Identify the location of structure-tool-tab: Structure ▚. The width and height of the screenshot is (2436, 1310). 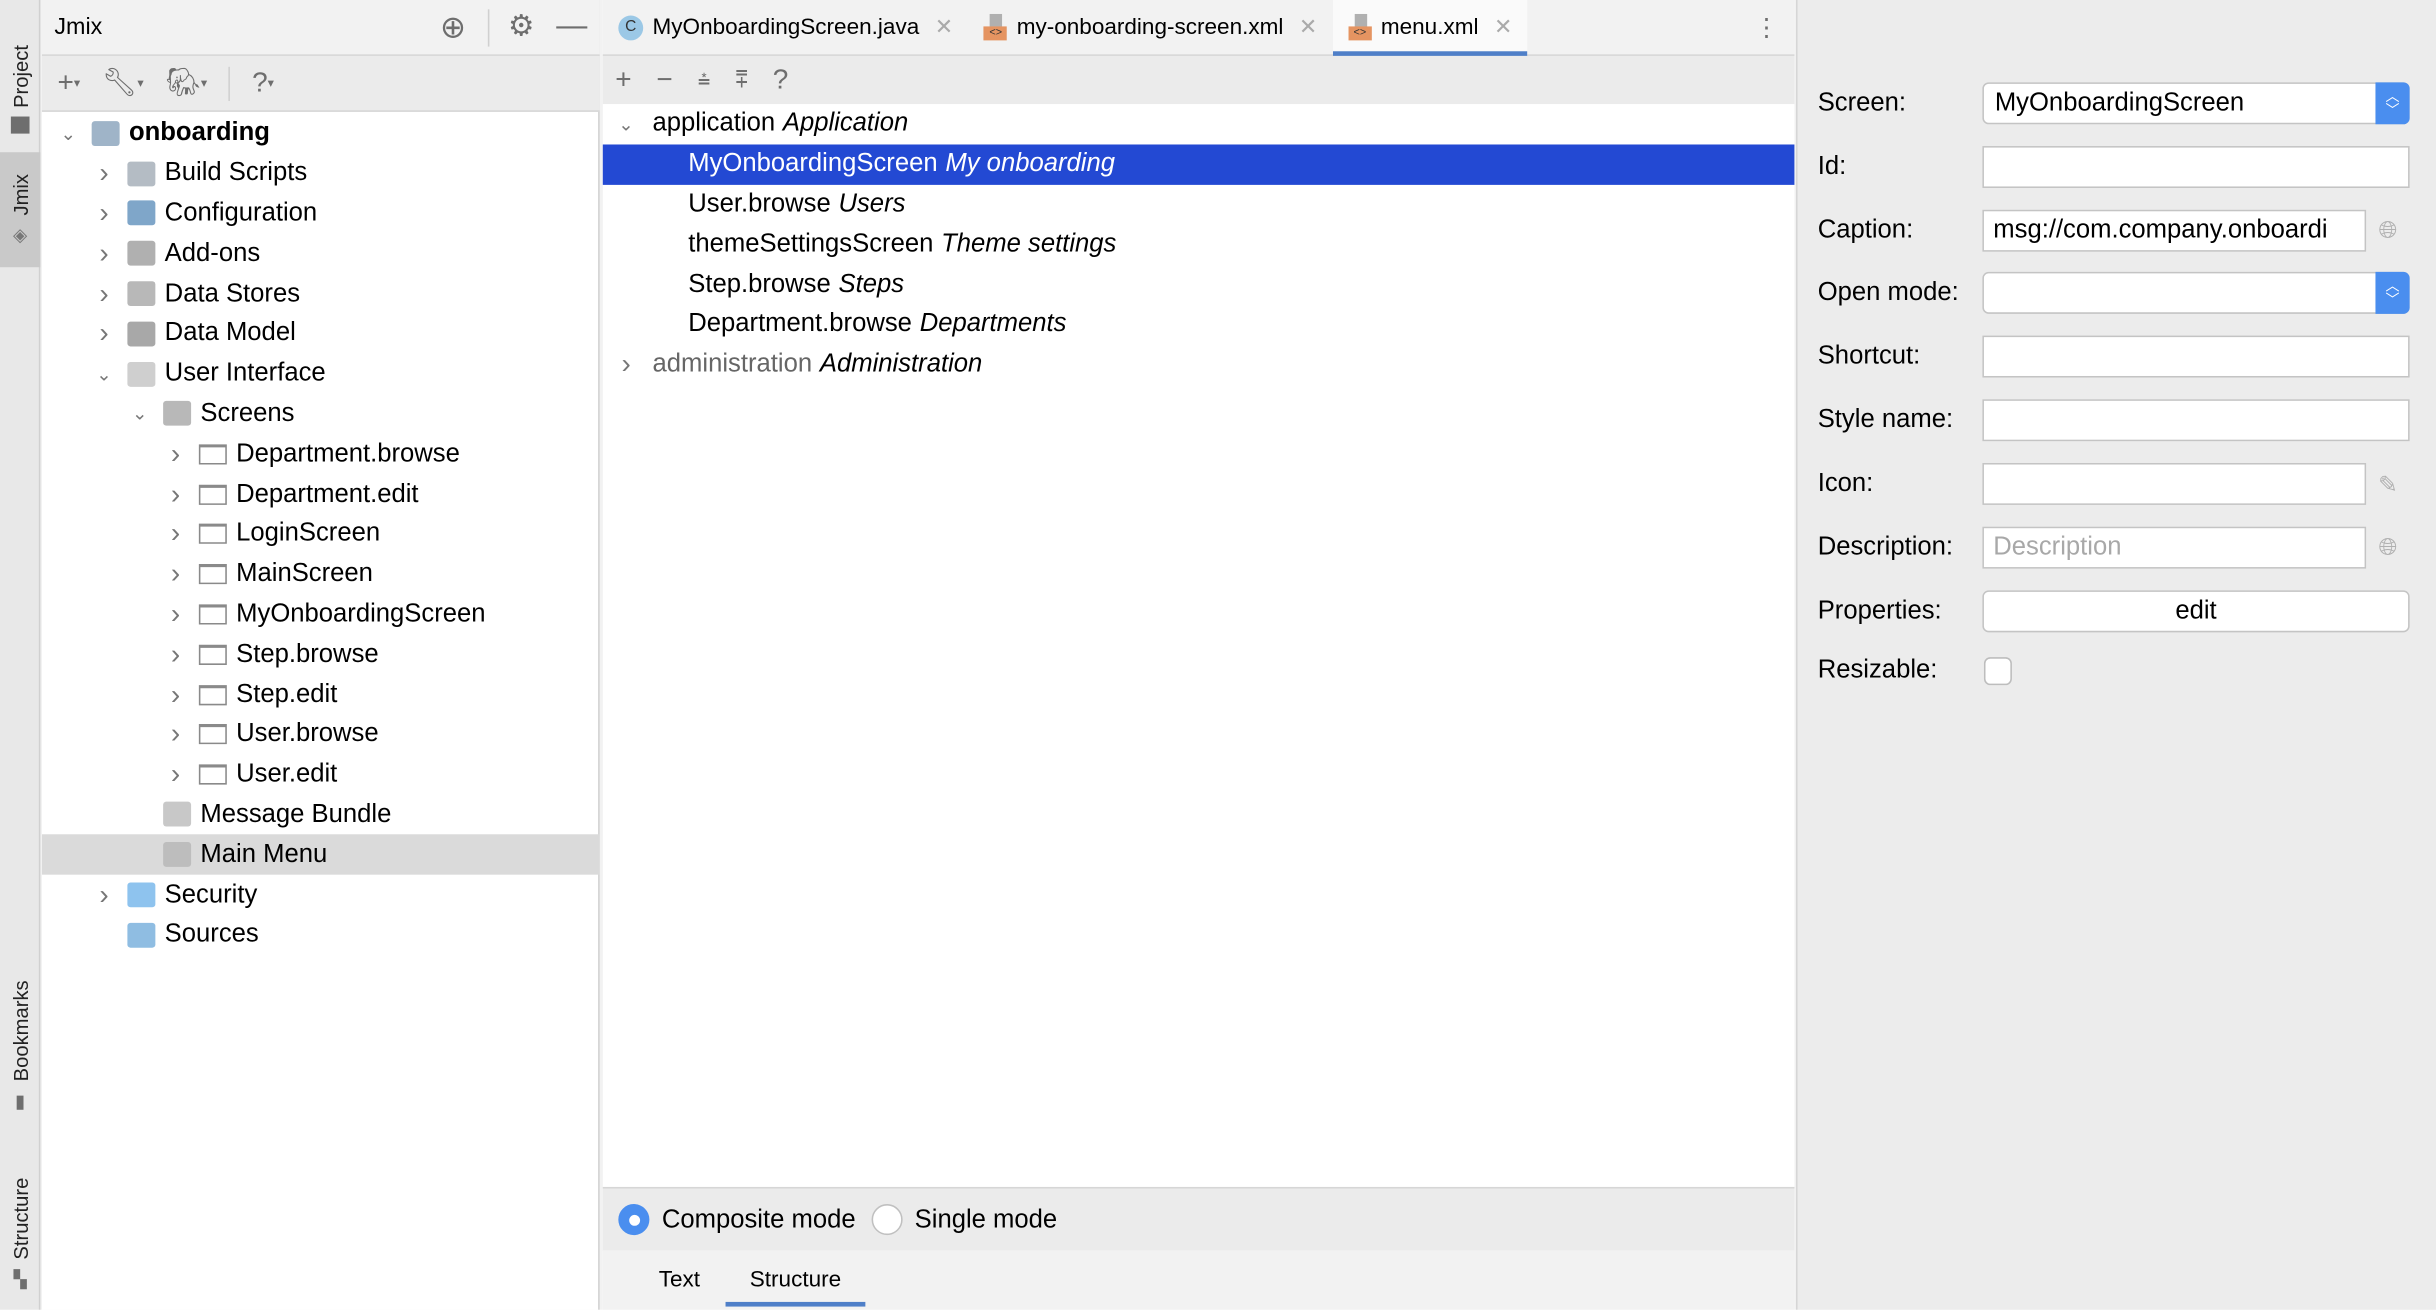
(20, 1220).